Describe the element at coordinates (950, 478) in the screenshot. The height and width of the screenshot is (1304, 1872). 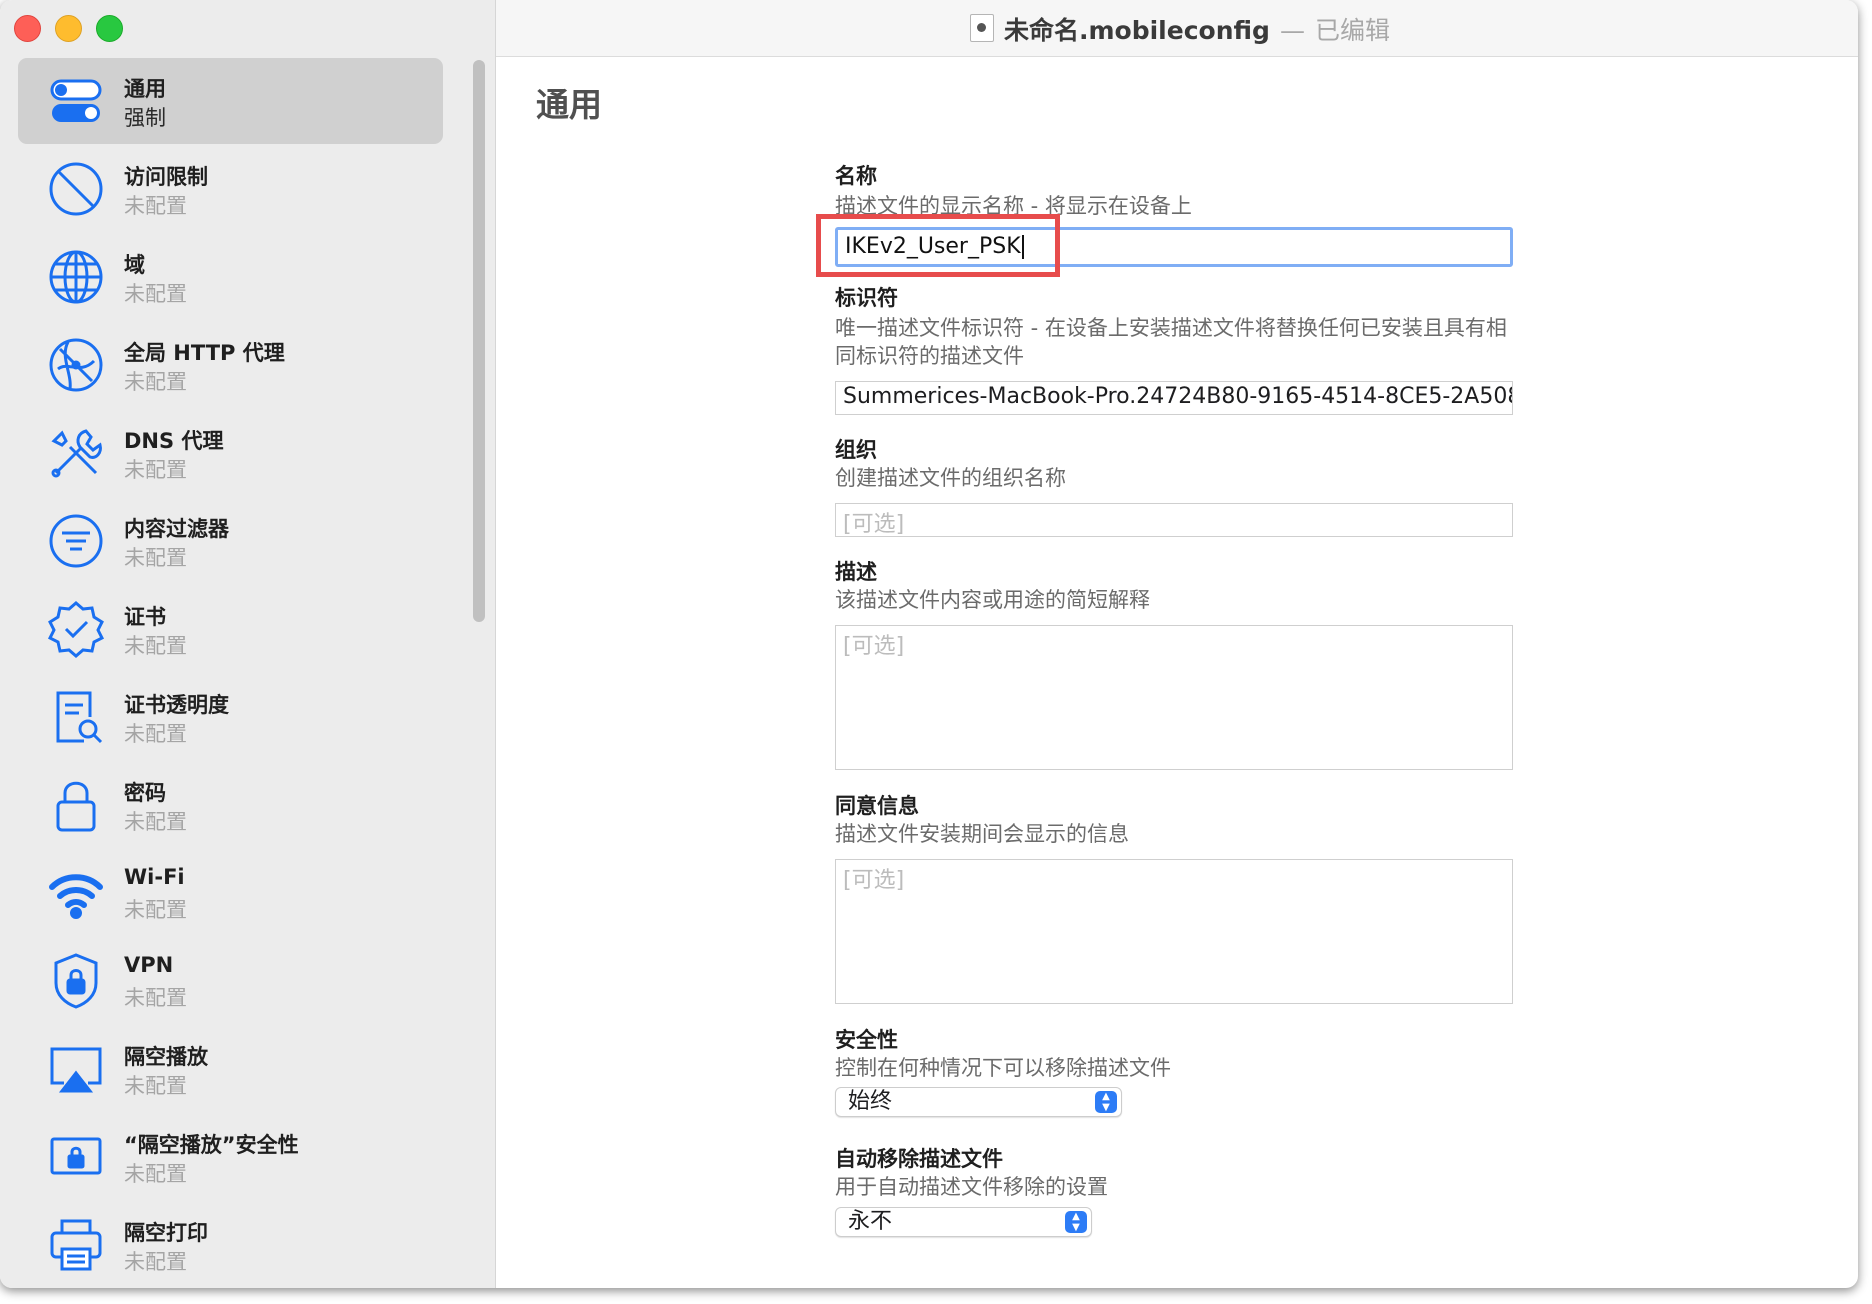
I see `organization-description: 创建描述文件的组织名称` at that location.